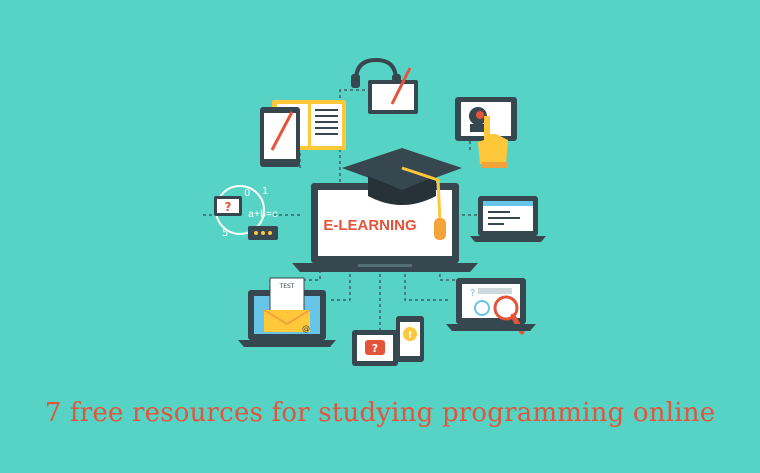  I want to click on test-email-laptop-icon: TEST @, so click(287, 312).